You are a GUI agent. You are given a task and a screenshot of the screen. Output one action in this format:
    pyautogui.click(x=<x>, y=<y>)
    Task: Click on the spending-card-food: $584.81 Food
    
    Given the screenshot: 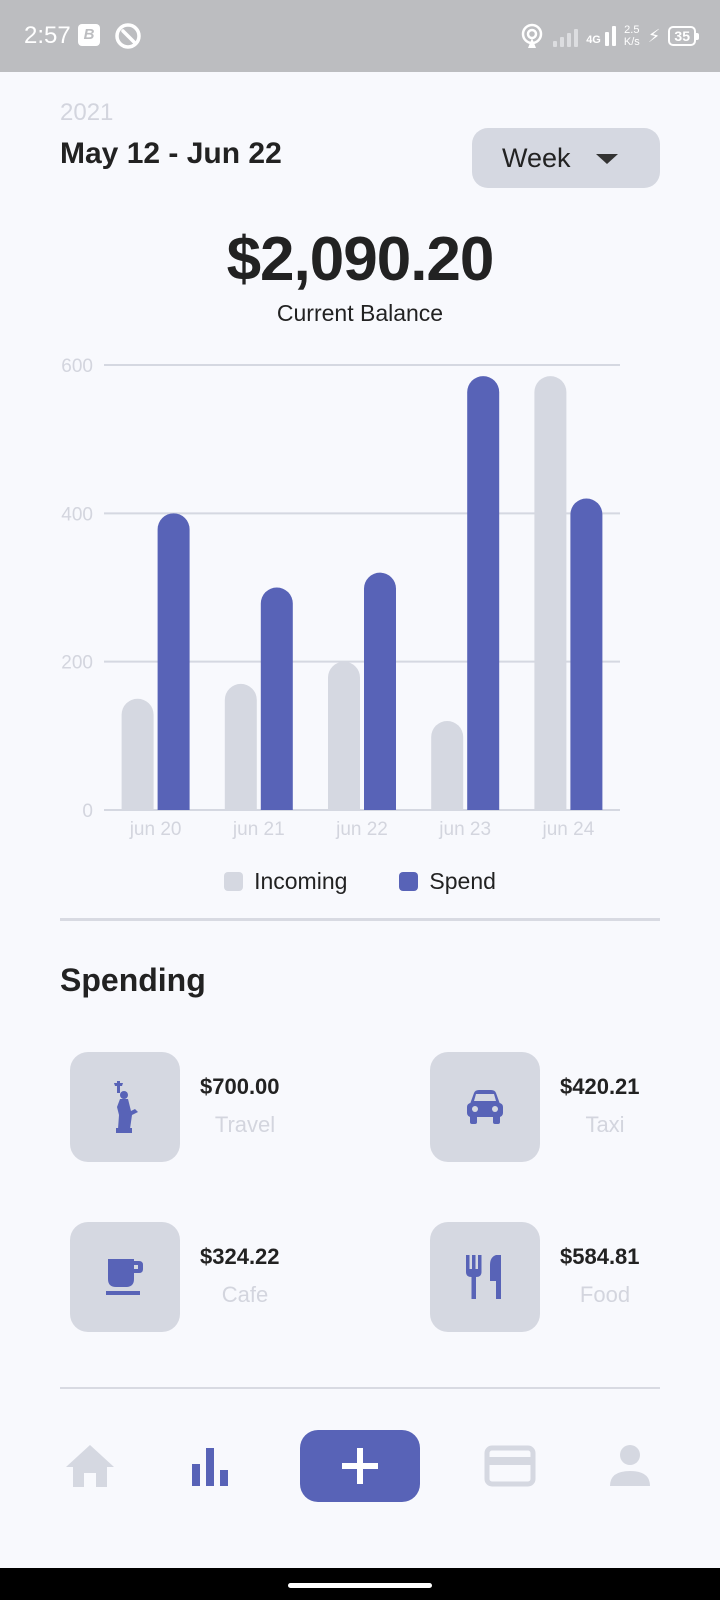 What is the action you would take?
    pyautogui.click(x=575, y=1277)
    